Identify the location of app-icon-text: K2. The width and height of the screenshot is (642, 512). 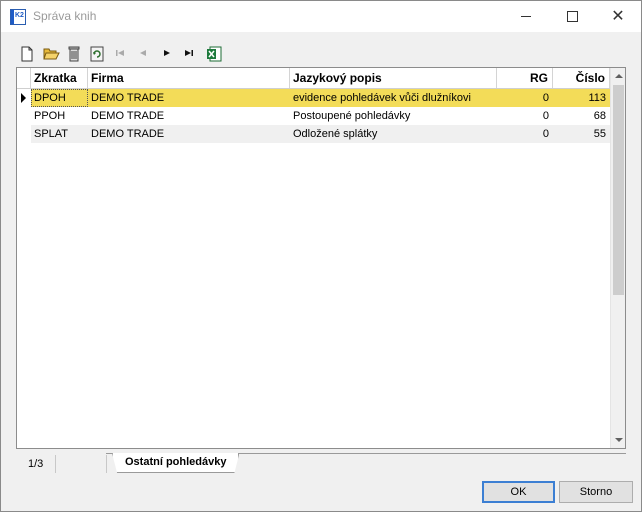
(19, 15).